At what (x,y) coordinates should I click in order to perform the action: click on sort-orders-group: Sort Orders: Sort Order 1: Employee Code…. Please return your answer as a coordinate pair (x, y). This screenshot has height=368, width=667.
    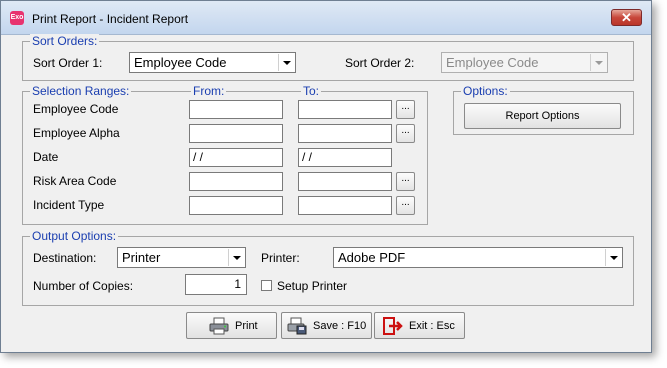
    Looking at the image, I should click on (328, 57).